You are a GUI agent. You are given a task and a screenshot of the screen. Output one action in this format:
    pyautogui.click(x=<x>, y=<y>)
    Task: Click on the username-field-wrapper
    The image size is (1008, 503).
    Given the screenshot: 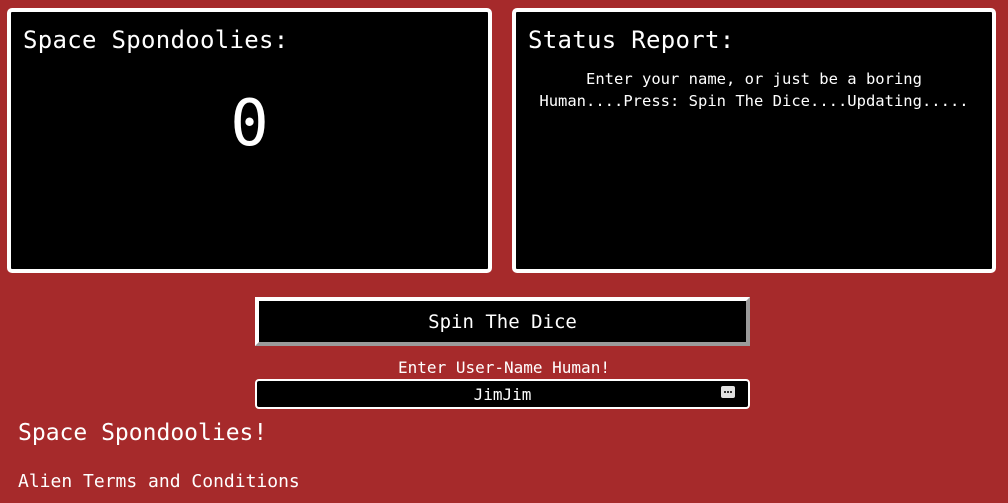 What is the action you would take?
    pyautogui.click(x=502, y=394)
    